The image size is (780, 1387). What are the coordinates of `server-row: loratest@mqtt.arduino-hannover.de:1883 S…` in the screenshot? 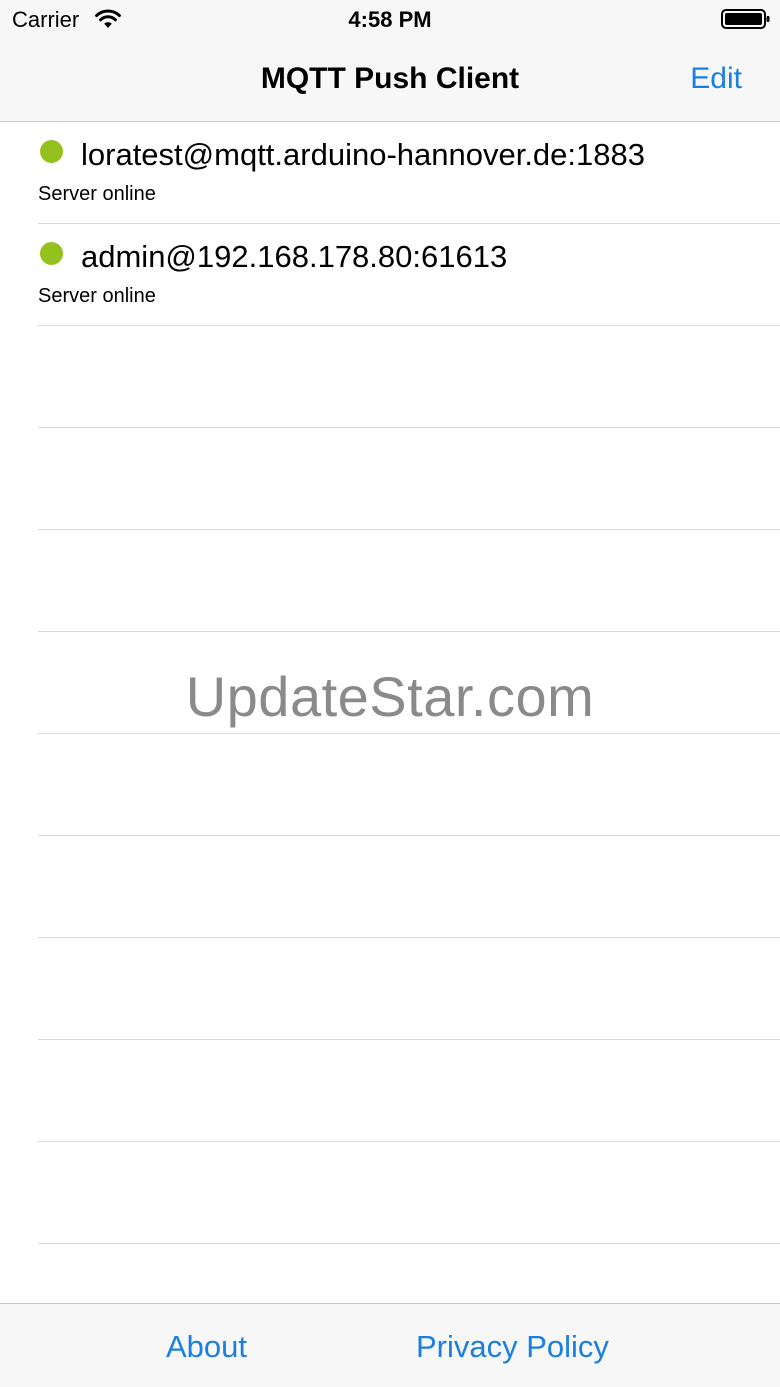 It's located at (409, 173).